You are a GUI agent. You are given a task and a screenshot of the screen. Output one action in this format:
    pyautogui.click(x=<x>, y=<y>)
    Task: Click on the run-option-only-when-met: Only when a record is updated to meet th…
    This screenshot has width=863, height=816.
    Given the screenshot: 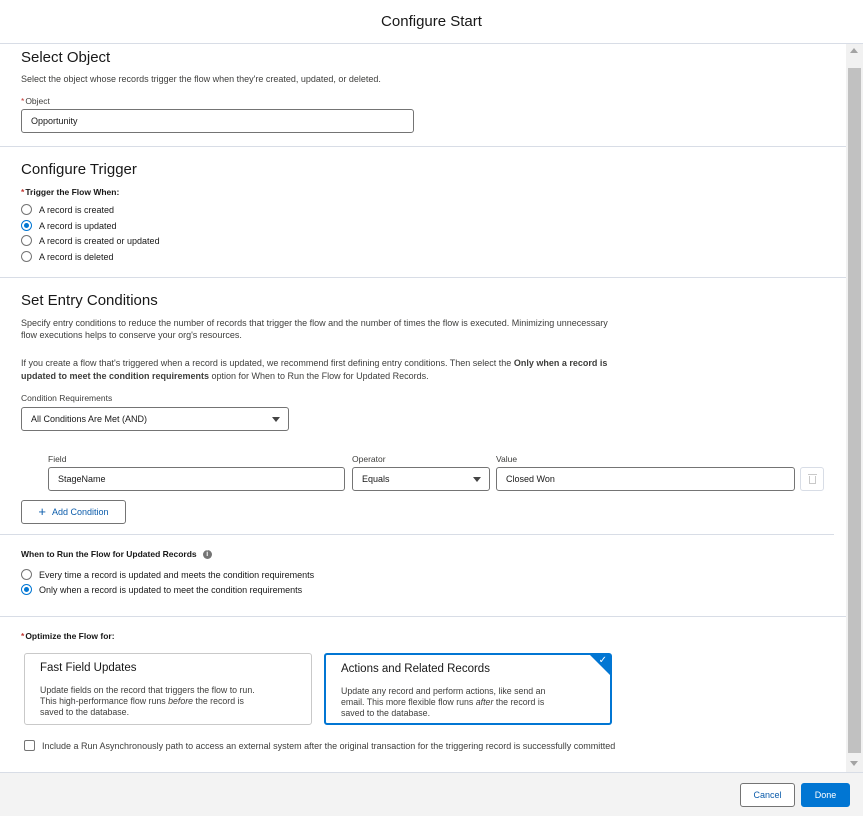 What is the action you would take?
    pyautogui.click(x=161, y=589)
    